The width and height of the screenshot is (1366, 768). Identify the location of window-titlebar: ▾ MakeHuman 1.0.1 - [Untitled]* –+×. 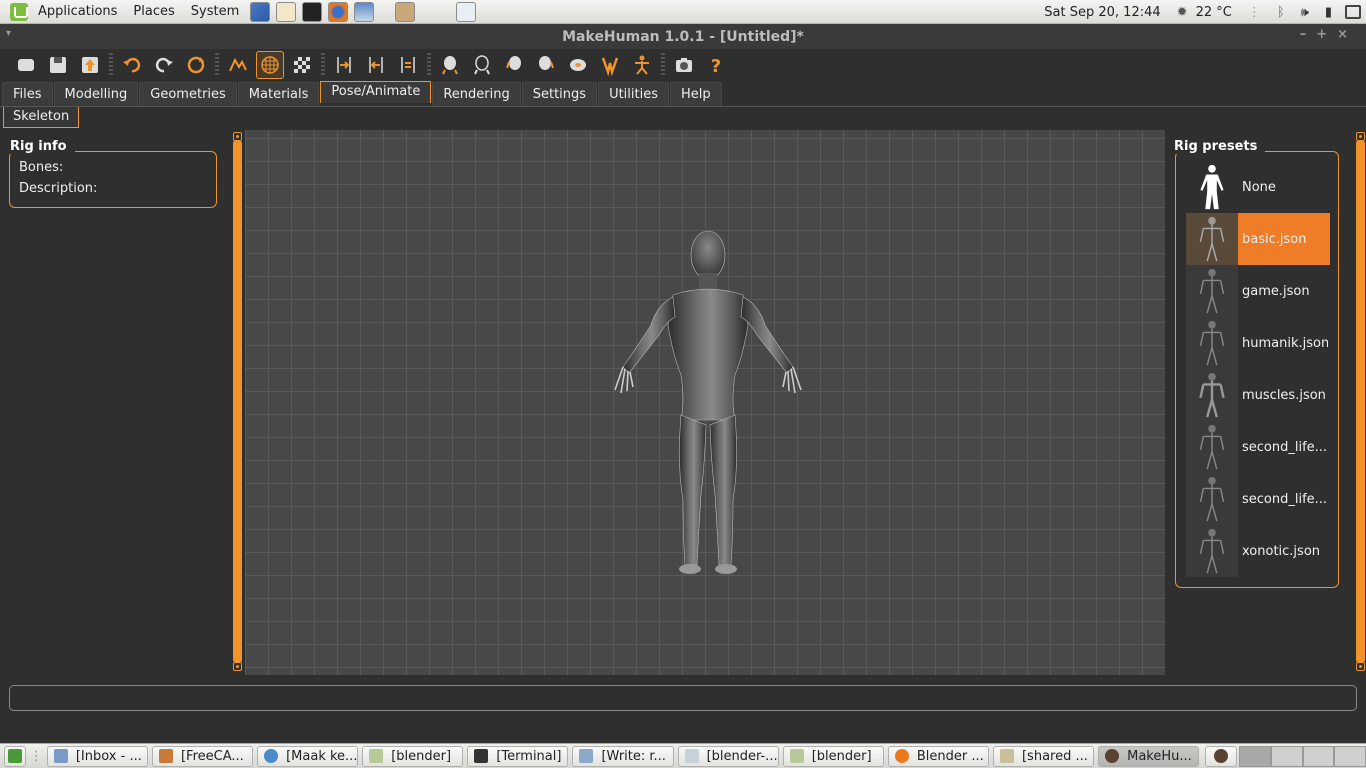
(683, 36).